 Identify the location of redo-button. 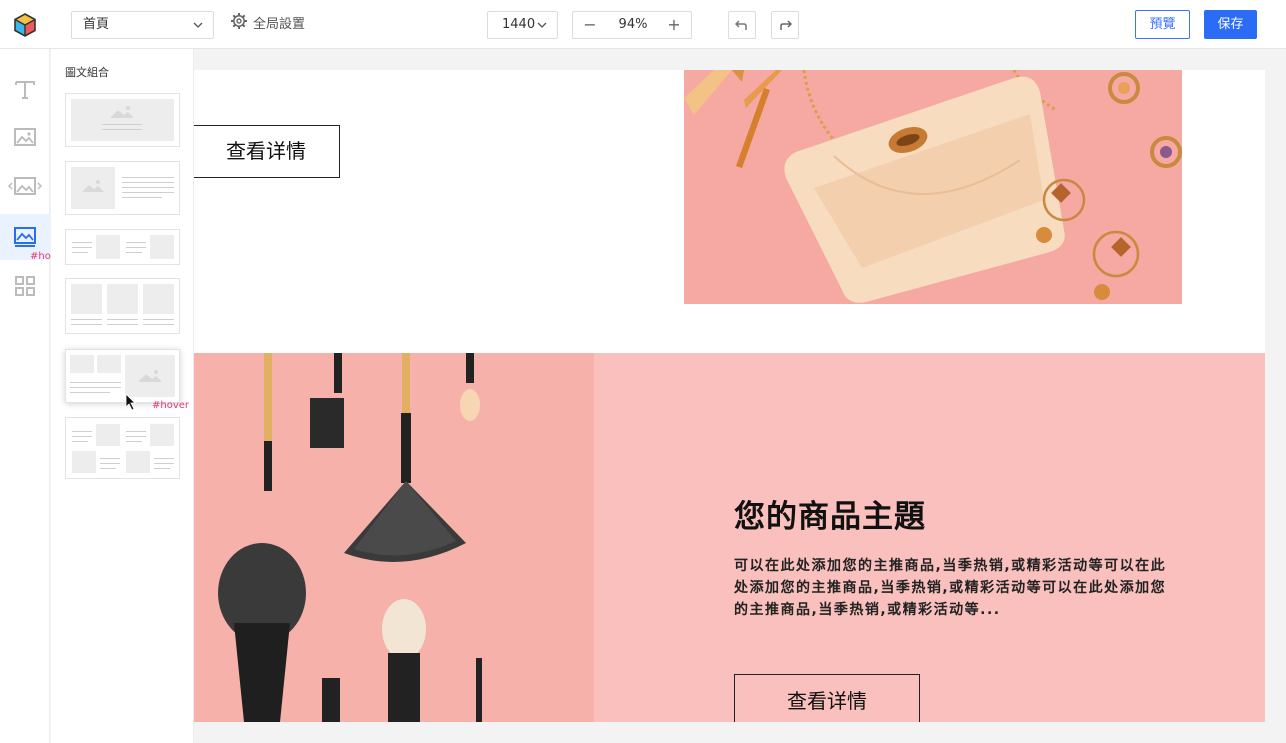
(785, 25).